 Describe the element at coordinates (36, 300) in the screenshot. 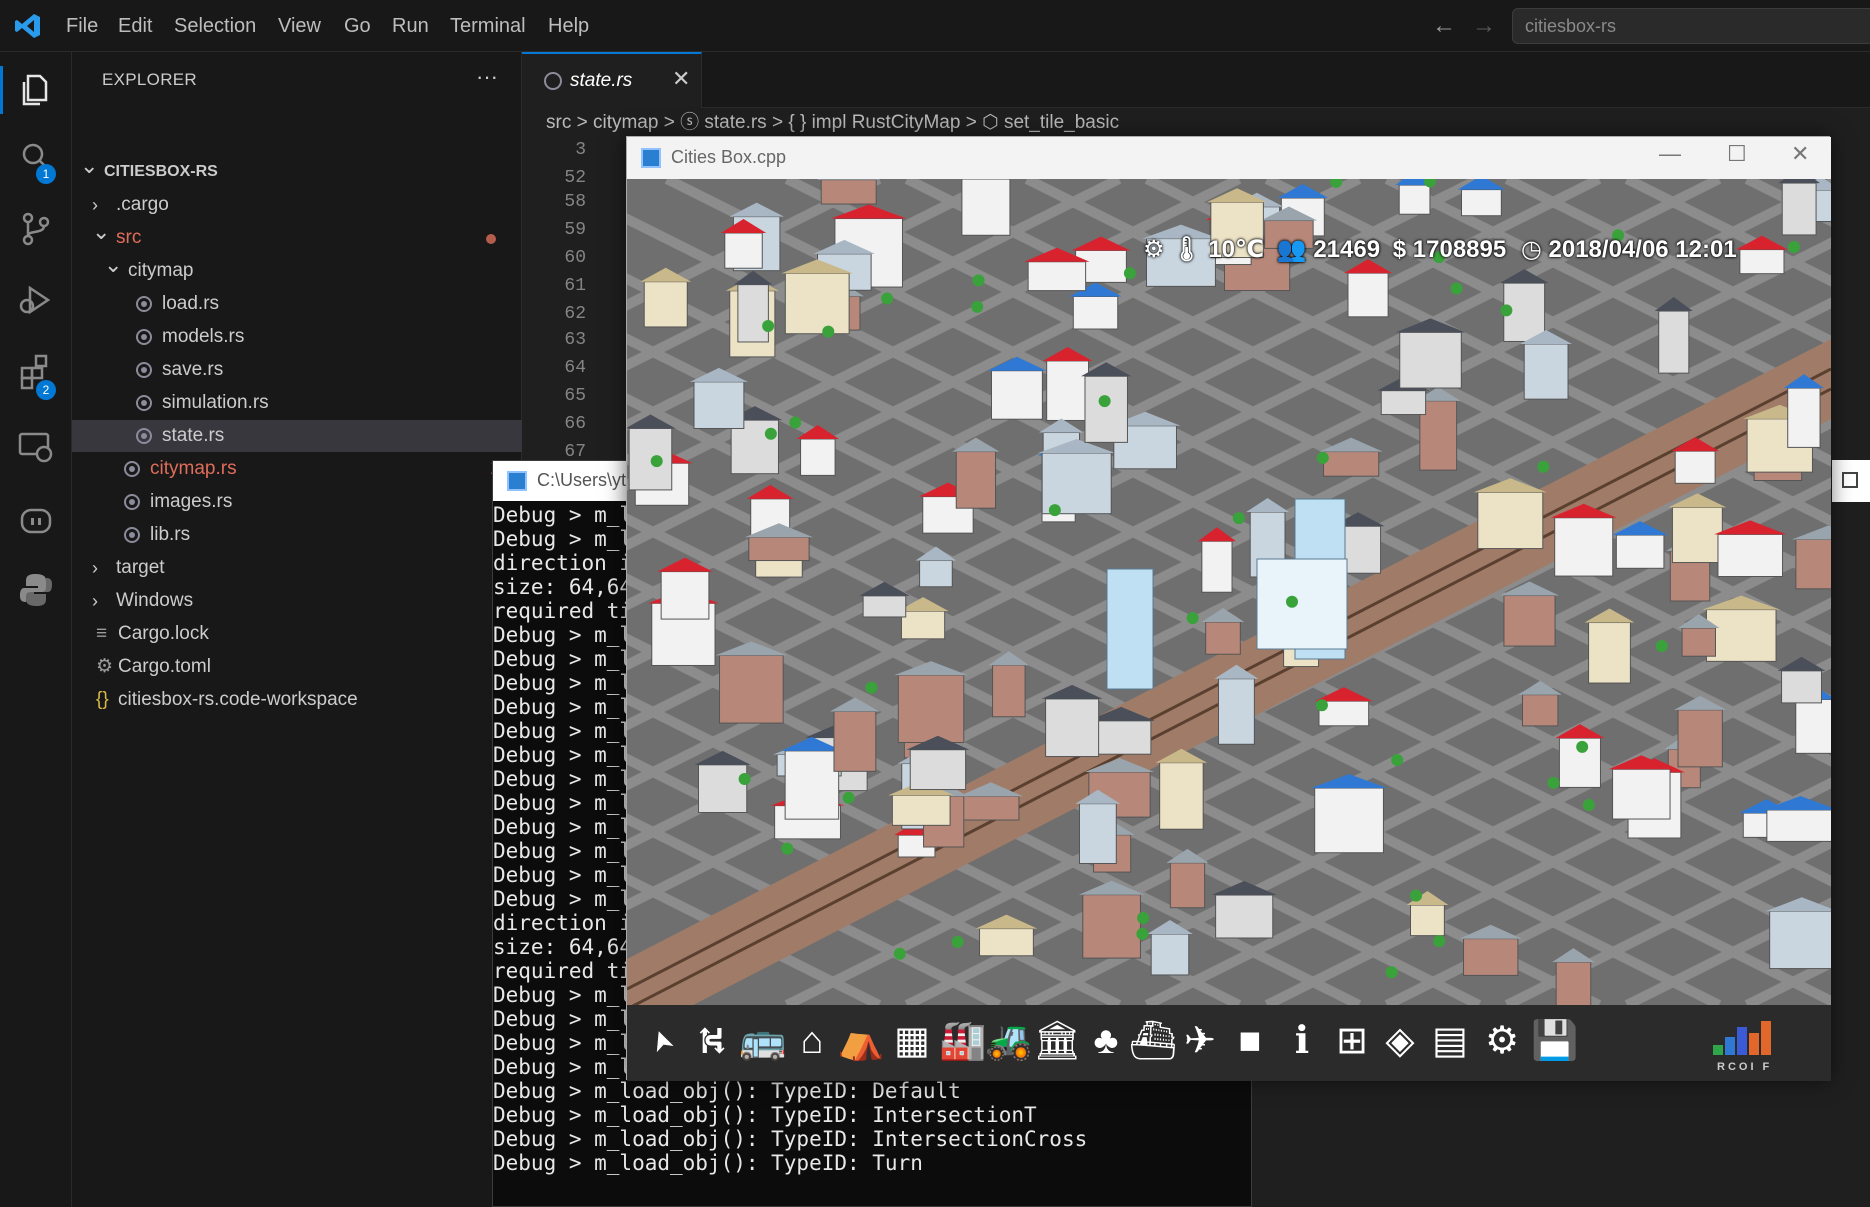

I see `run-debug-icon` at that location.